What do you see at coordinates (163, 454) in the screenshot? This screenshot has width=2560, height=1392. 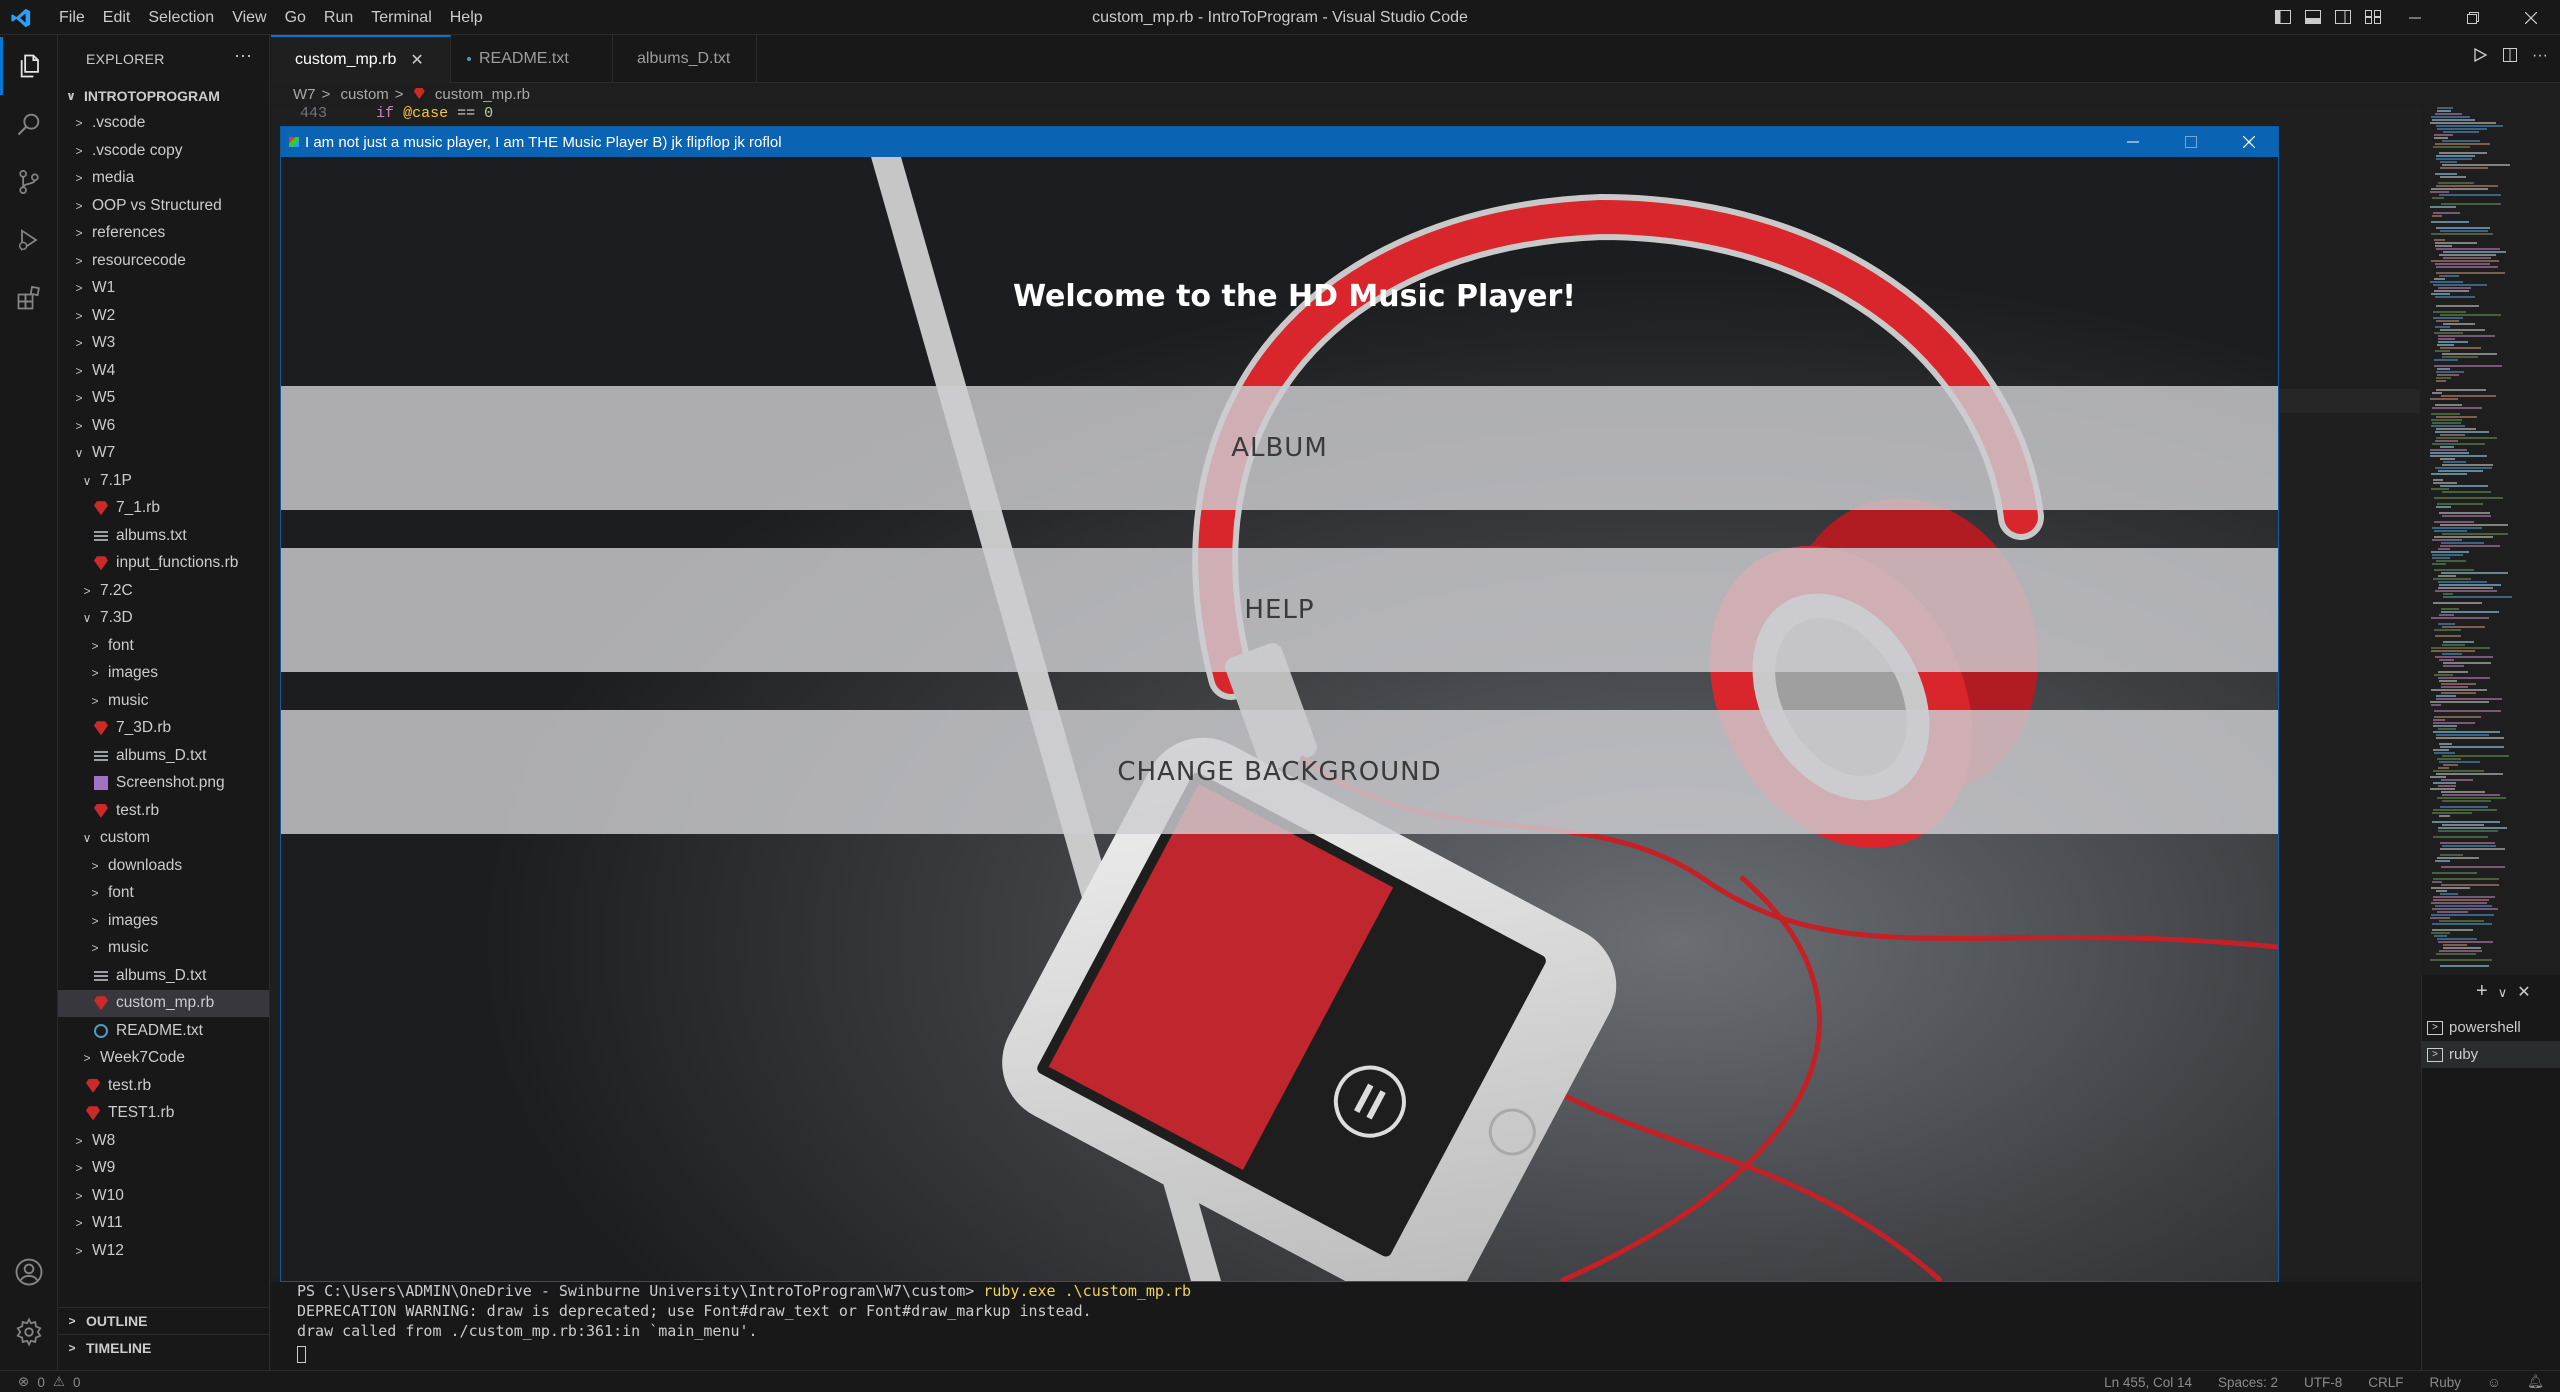 I see `tree-item: ∨ W7` at bounding box center [163, 454].